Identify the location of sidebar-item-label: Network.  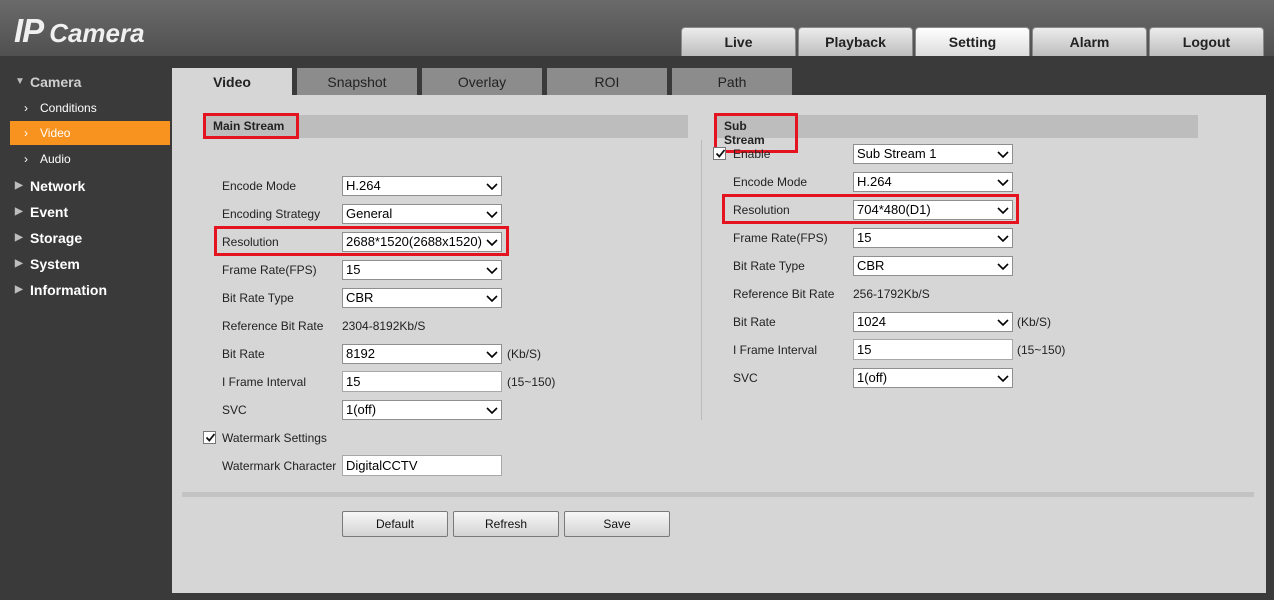
(58, 186).